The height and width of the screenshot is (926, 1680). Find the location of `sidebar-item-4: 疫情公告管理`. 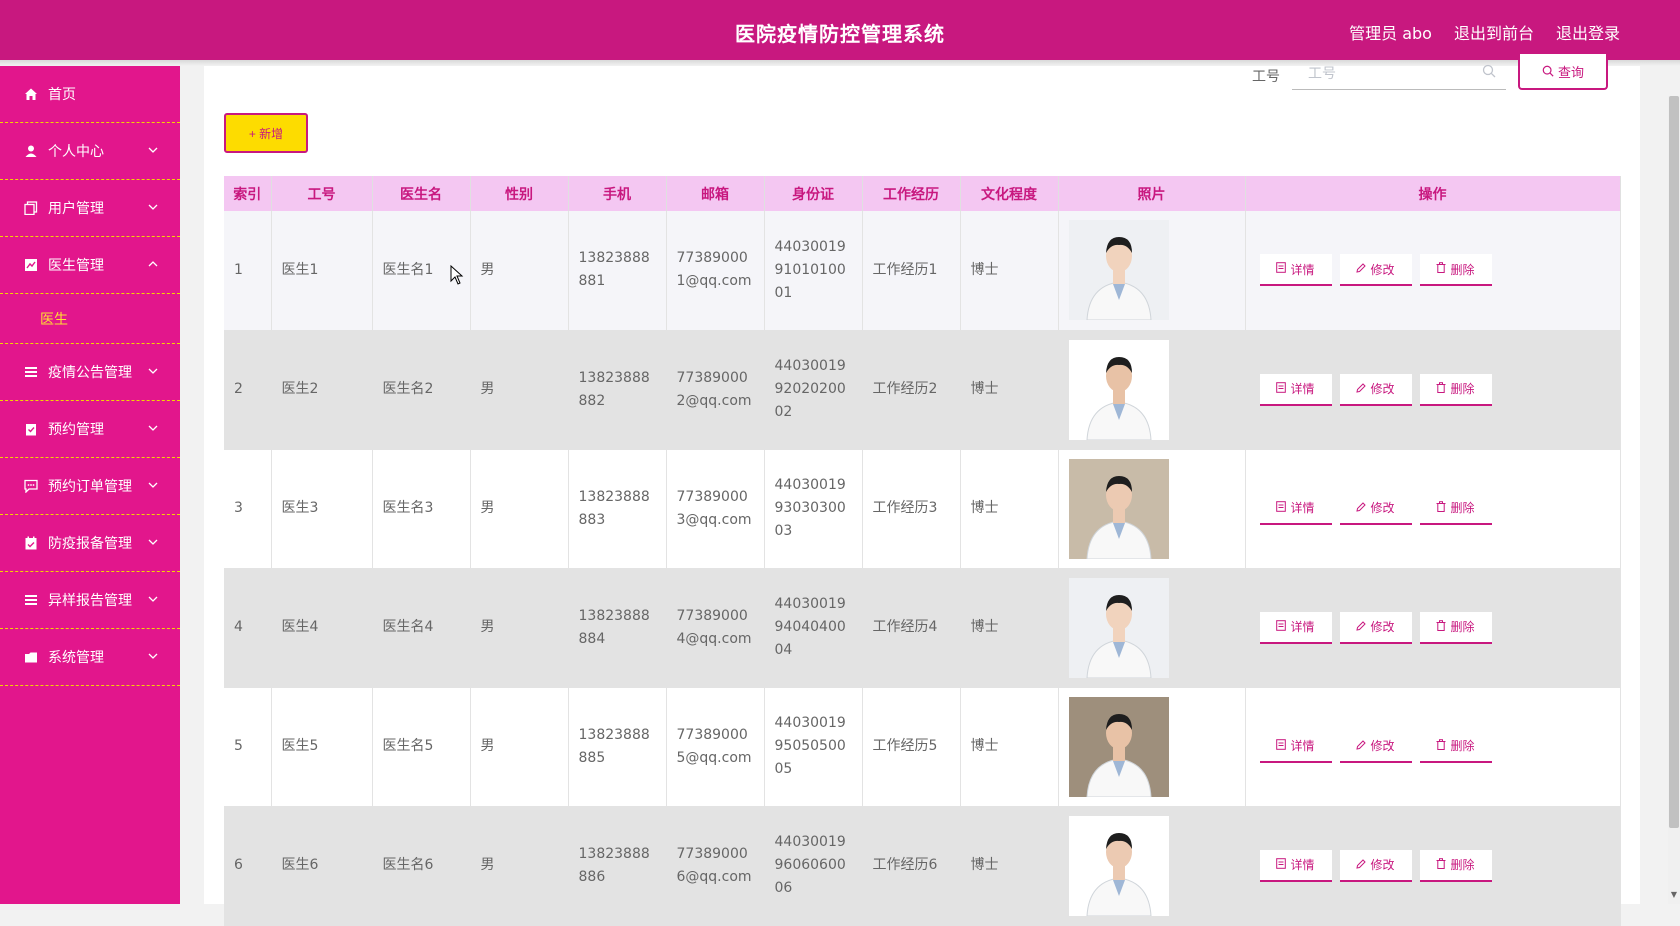

sidebar-item-4: 疫情公告管理 is located at coordinates (90, 372).